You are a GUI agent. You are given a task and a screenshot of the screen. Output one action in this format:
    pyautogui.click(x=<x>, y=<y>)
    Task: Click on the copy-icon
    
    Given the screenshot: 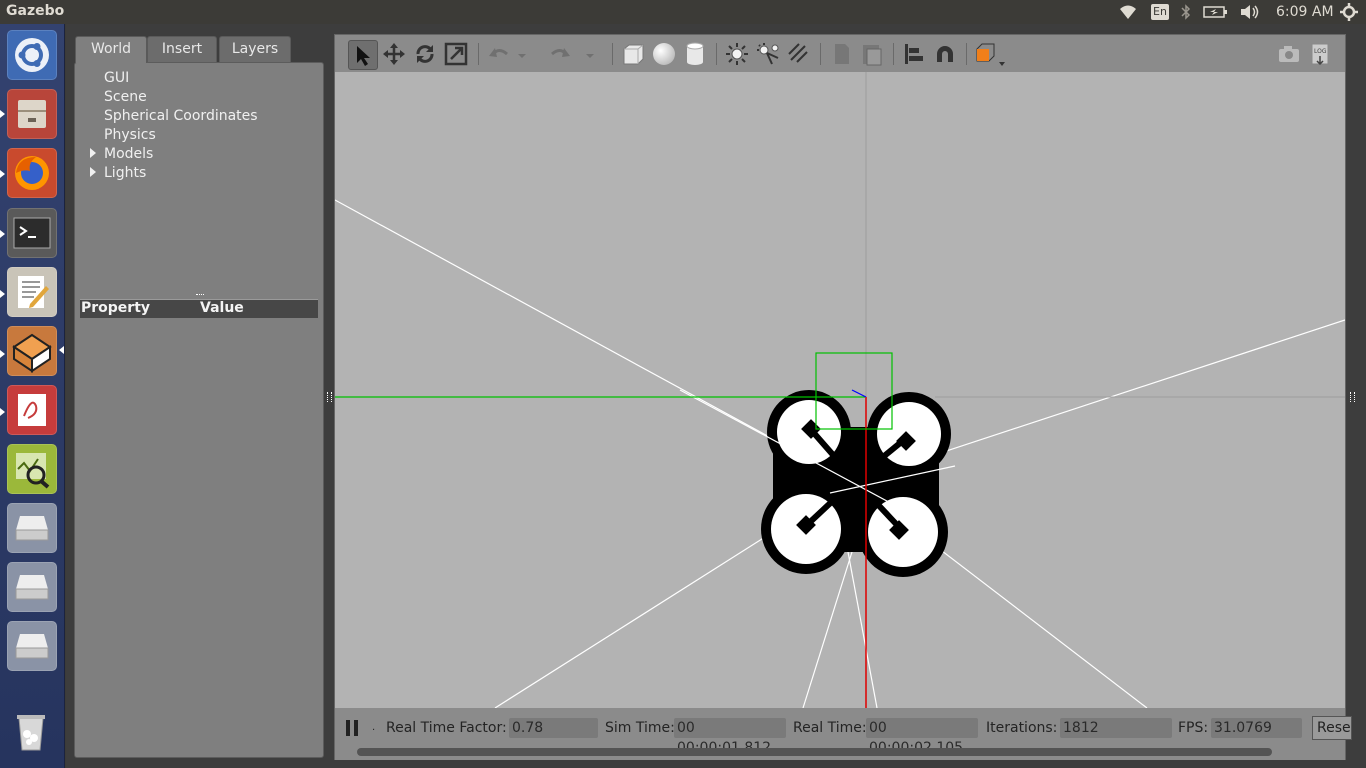 What is the action you would take?
    pyautogui.click(x=841, y=54)
    